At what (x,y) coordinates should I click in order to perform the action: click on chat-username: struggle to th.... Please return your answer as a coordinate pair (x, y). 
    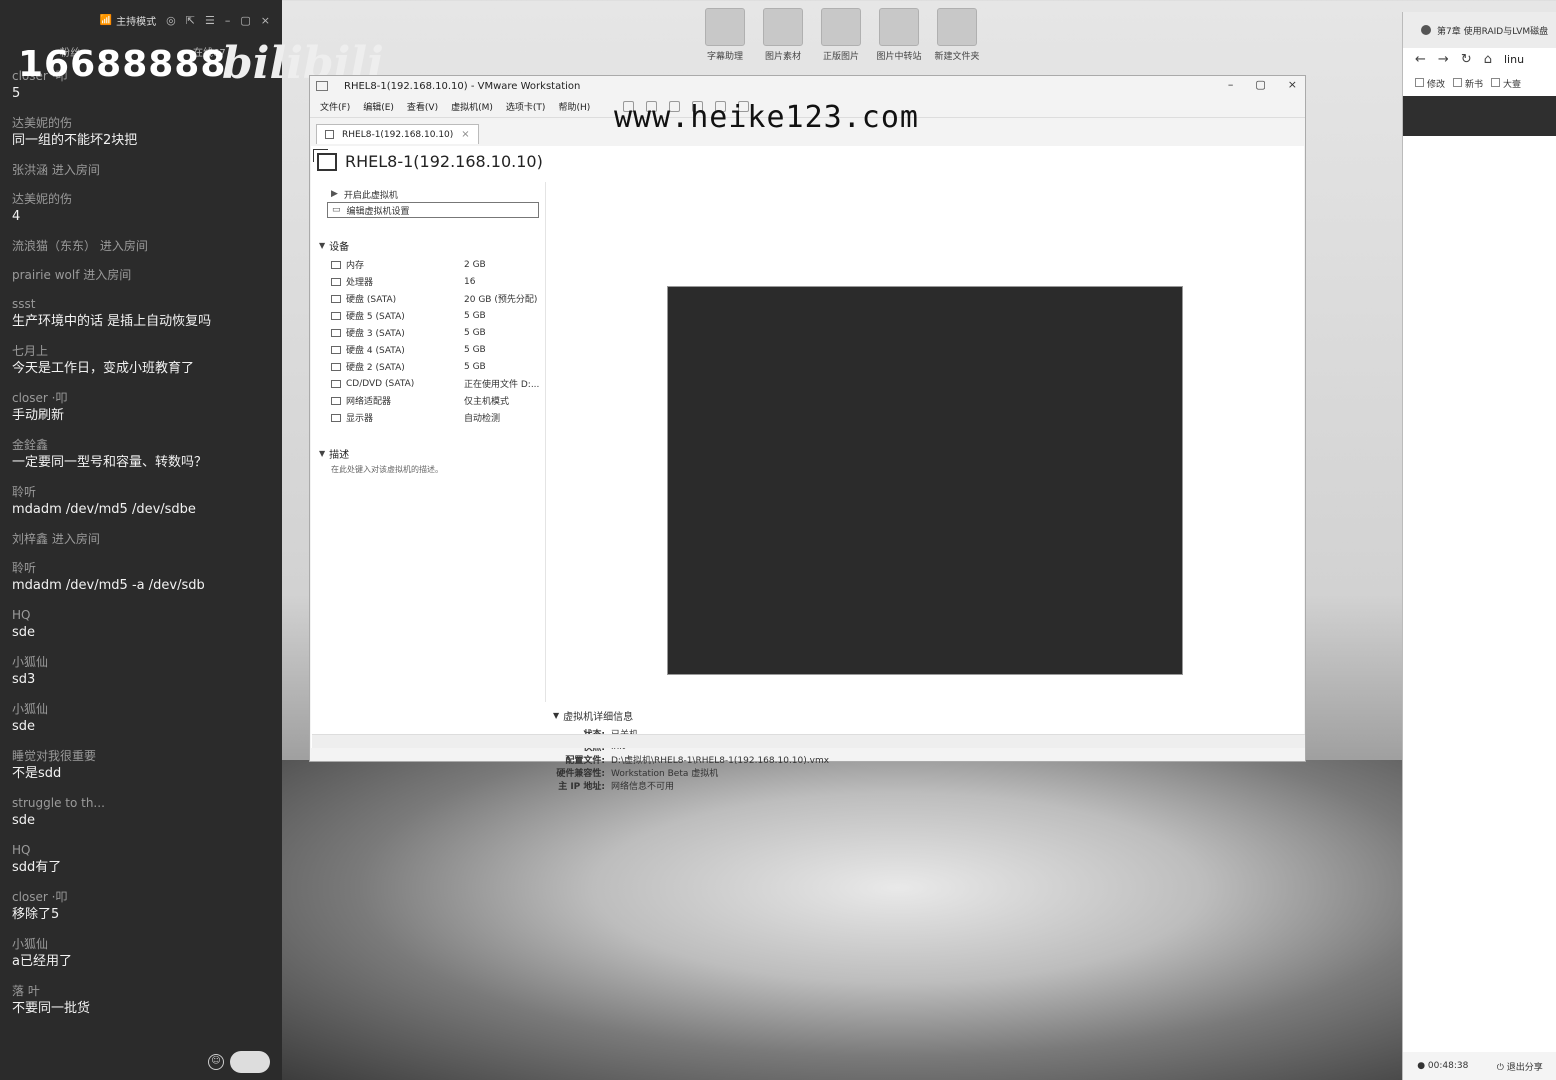
    Looking at the image, I should click on (143, 803).